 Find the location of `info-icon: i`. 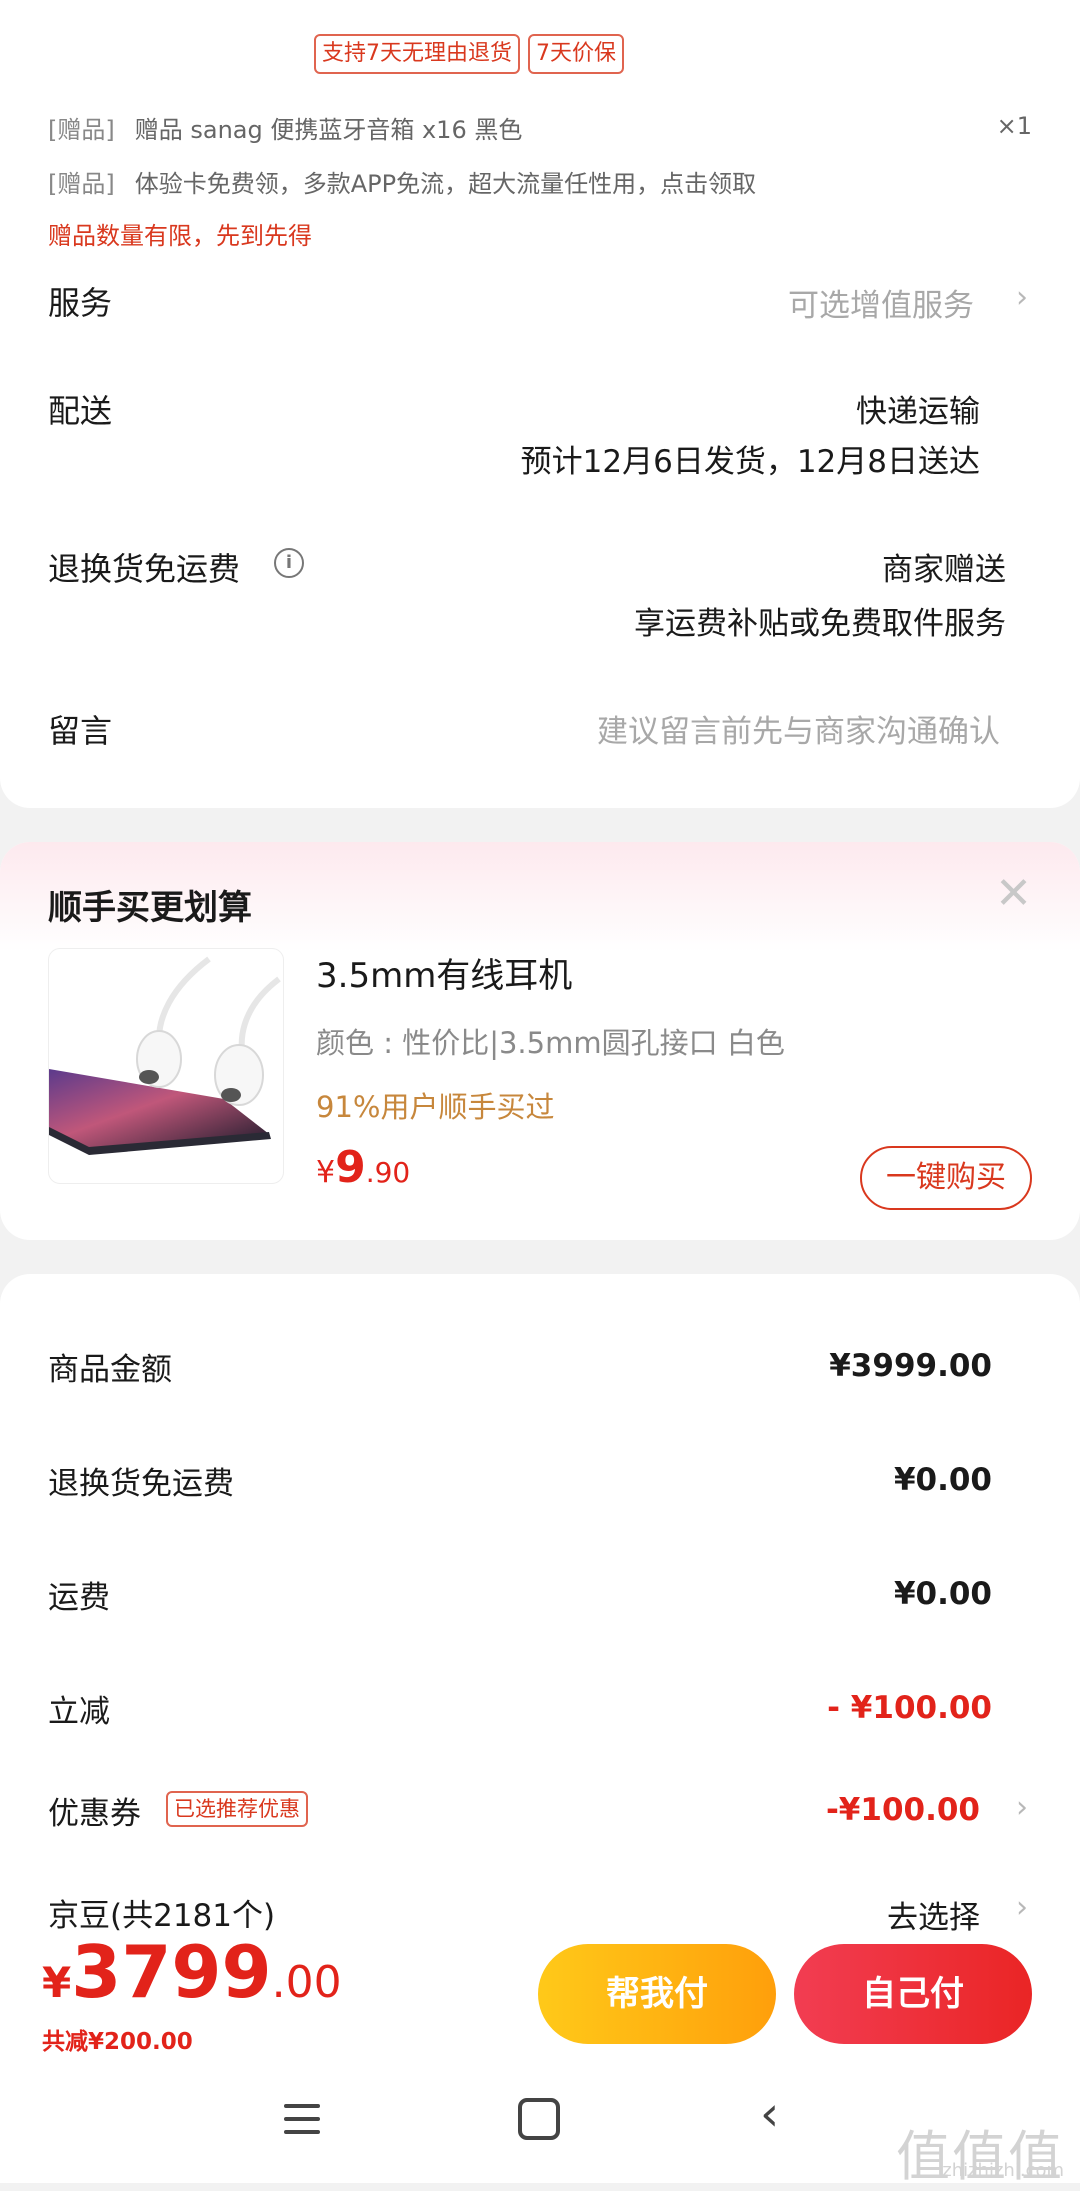

info-icon: i is located at coordinates (289, 563).